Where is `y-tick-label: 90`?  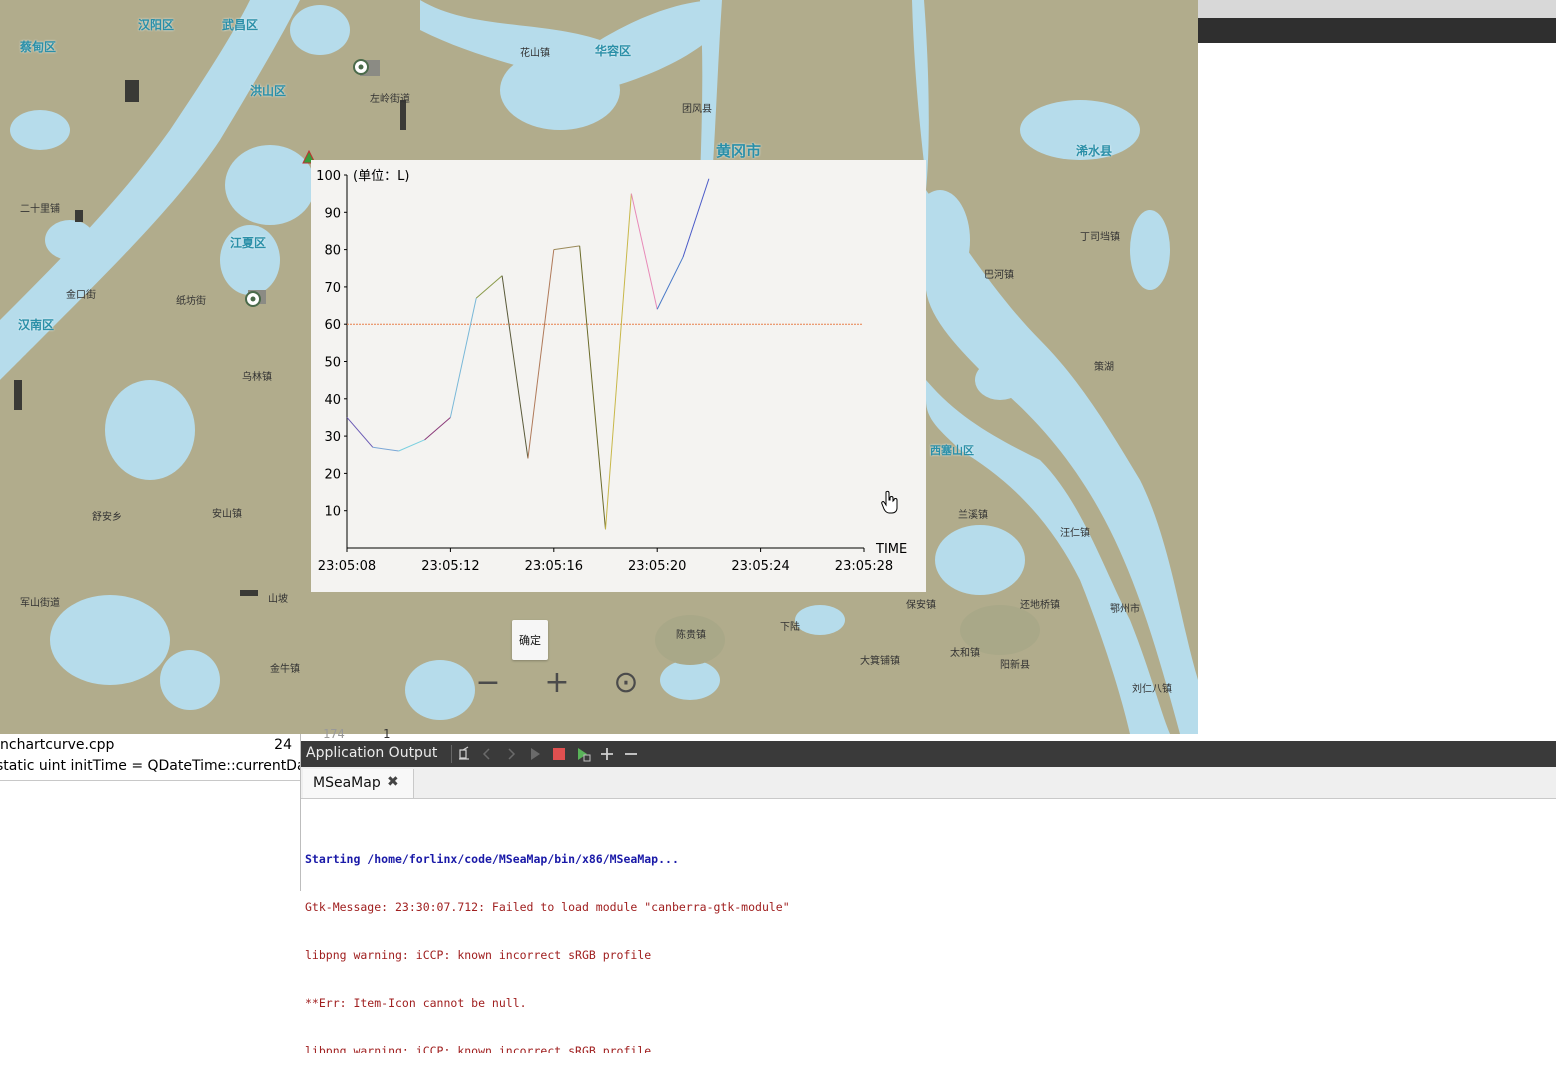
y-tick-label: 90 is located at coordinates (332, 213).